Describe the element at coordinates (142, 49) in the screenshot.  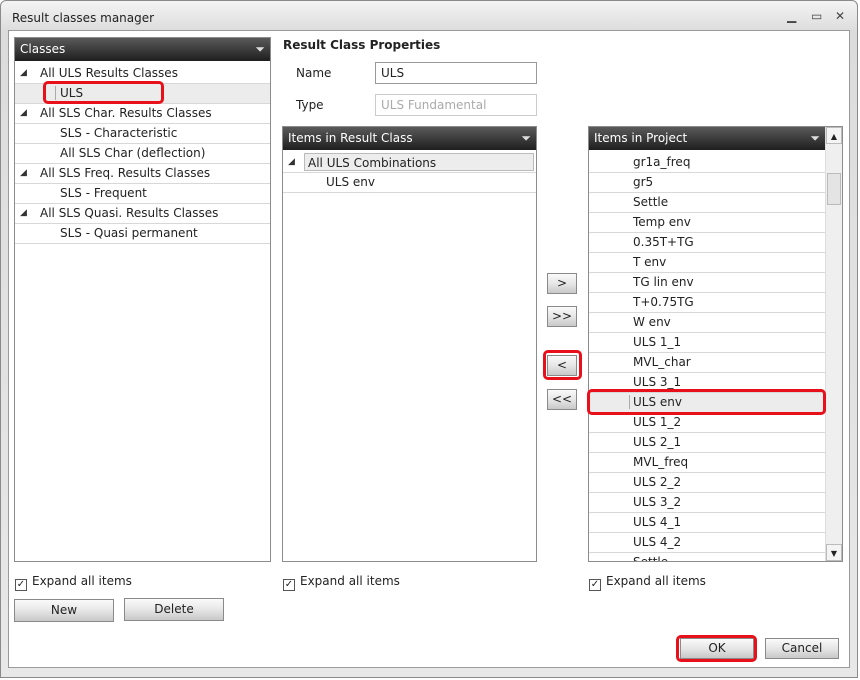
I see `classes-header: Classes ⏷` at that location.